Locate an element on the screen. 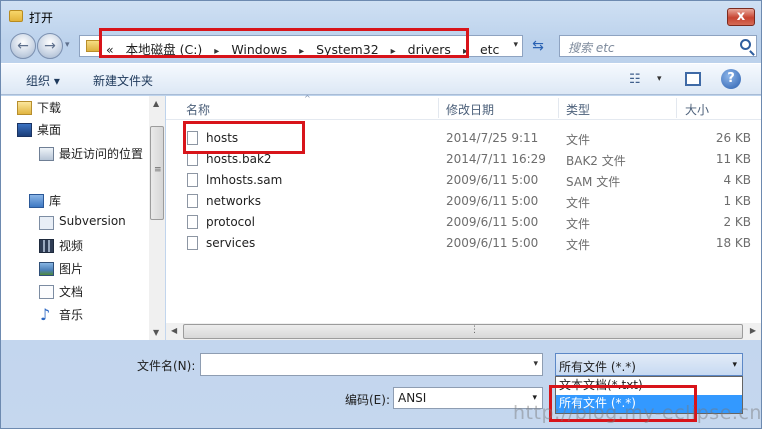  scroll-down-icon: ▼ is located at coordinates (156, 332).